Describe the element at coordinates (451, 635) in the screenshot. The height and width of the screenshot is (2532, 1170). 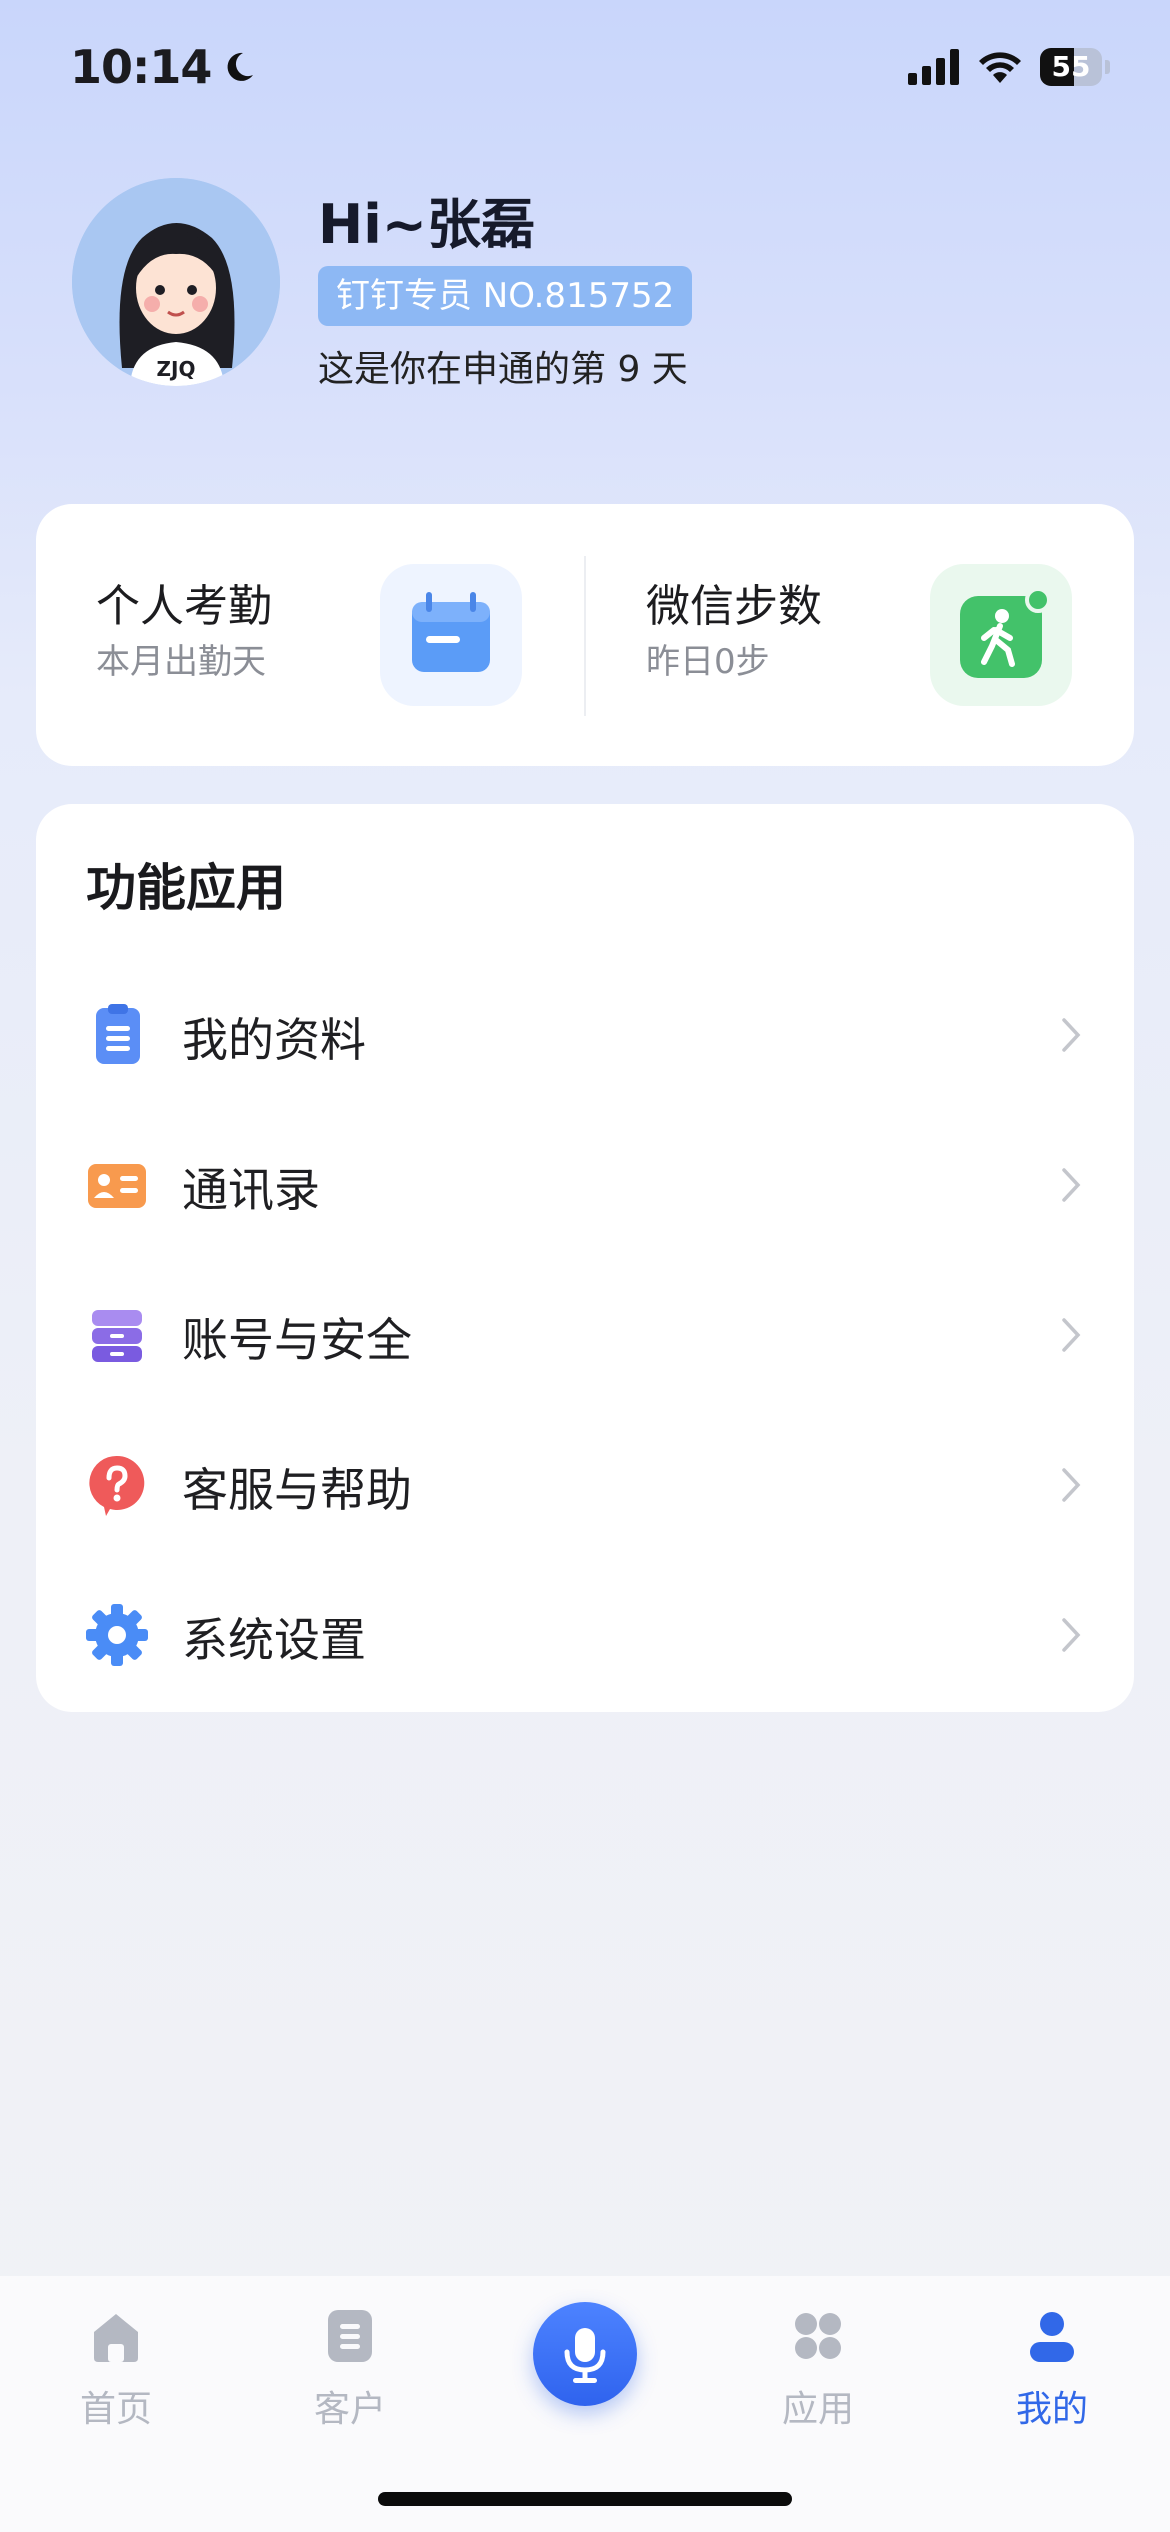
I see `calendar-icon` at that location.